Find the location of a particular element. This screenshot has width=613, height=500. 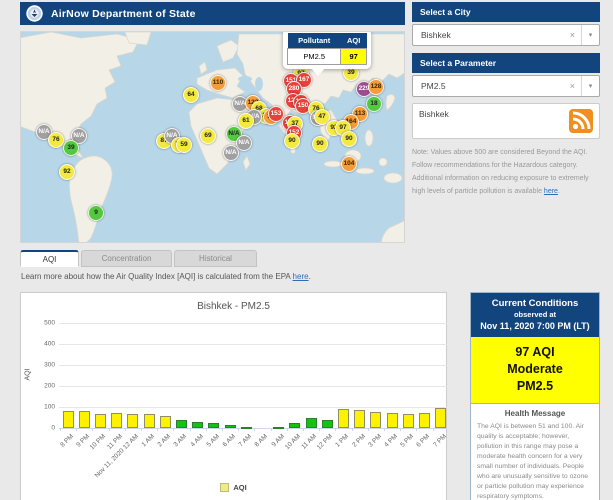

cc-title: Current Conditions is located at coordinates (535, 303).